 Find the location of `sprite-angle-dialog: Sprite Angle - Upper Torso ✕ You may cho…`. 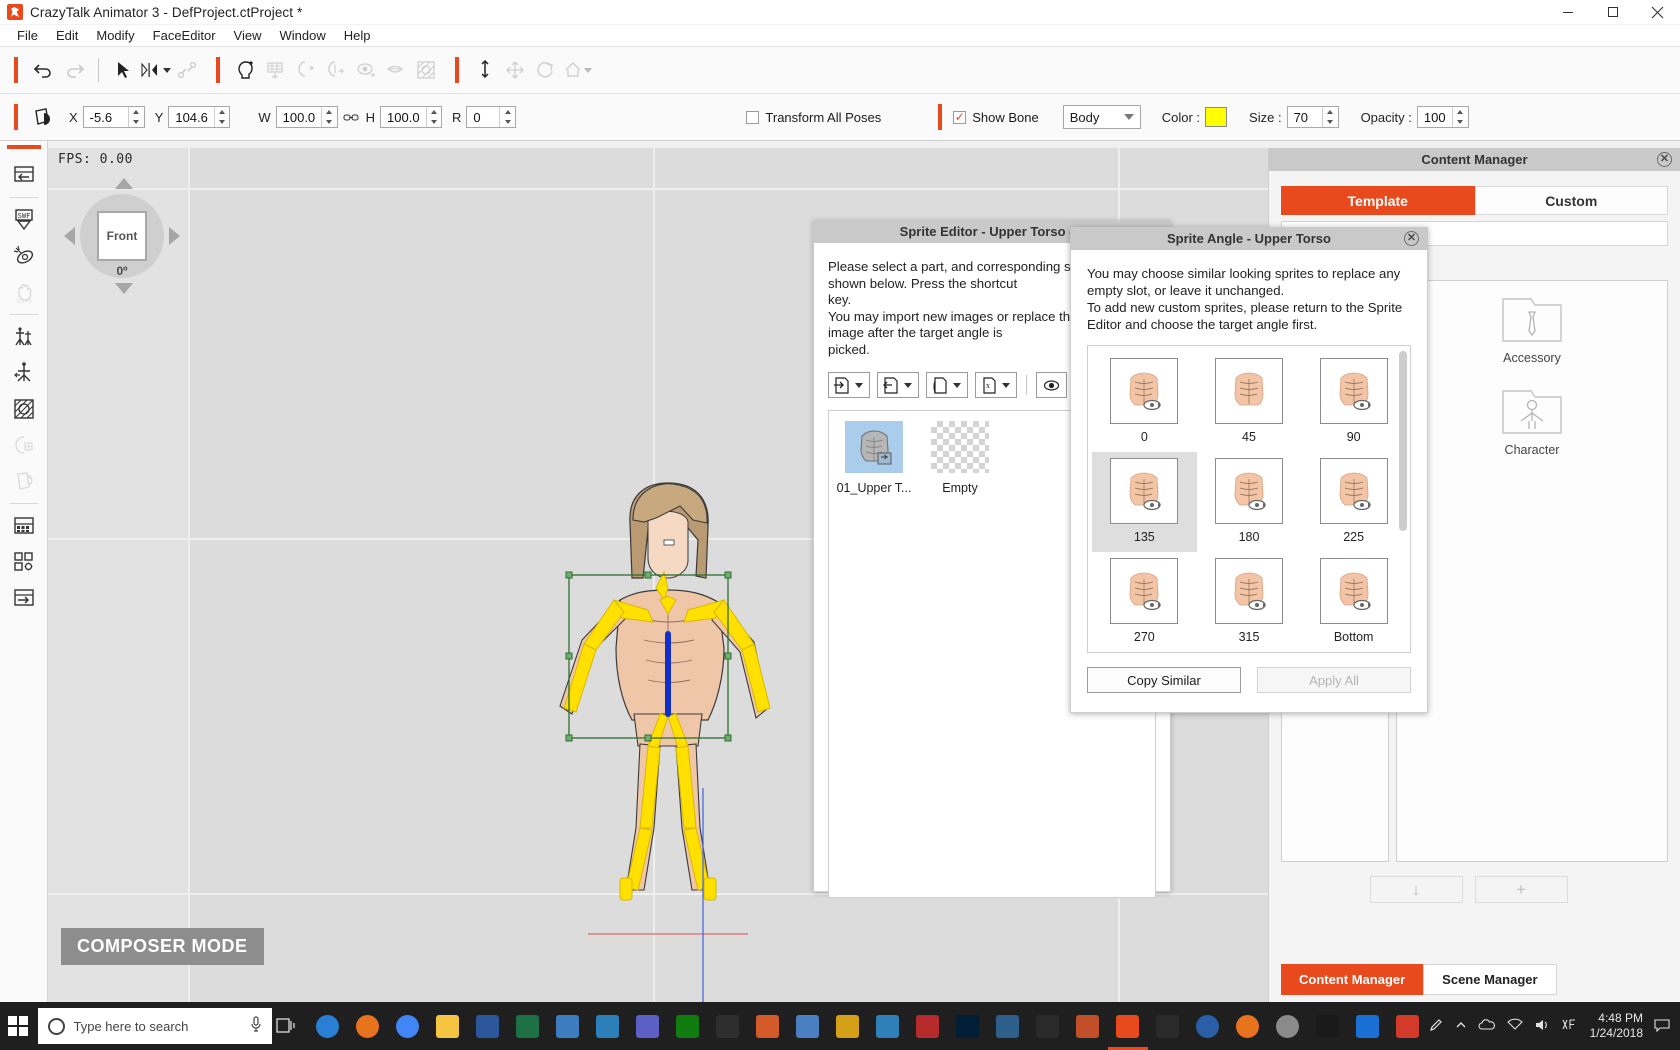

sprite-angle-dialog: Sprite Angle - Upper Torso ✕ You may cho… is located at coordinates (1249, 470).